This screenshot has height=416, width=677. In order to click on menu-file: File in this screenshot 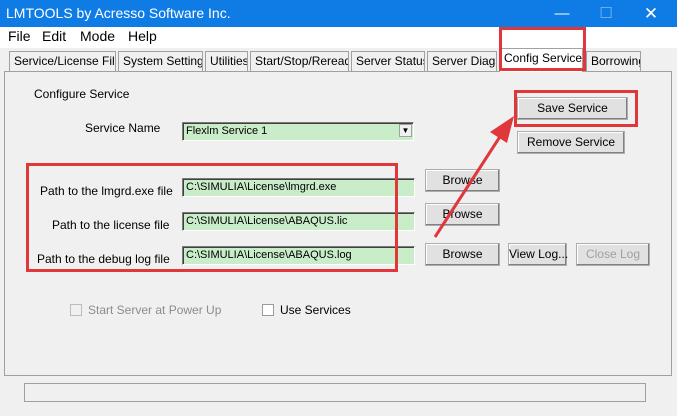, I will do `click(19, 36)`.